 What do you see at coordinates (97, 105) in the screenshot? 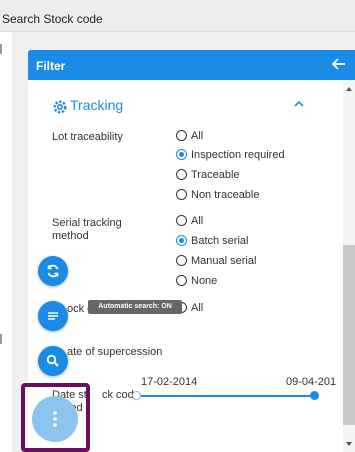
I see `section-title-text: Tracking` at bounding box center [97, 105].